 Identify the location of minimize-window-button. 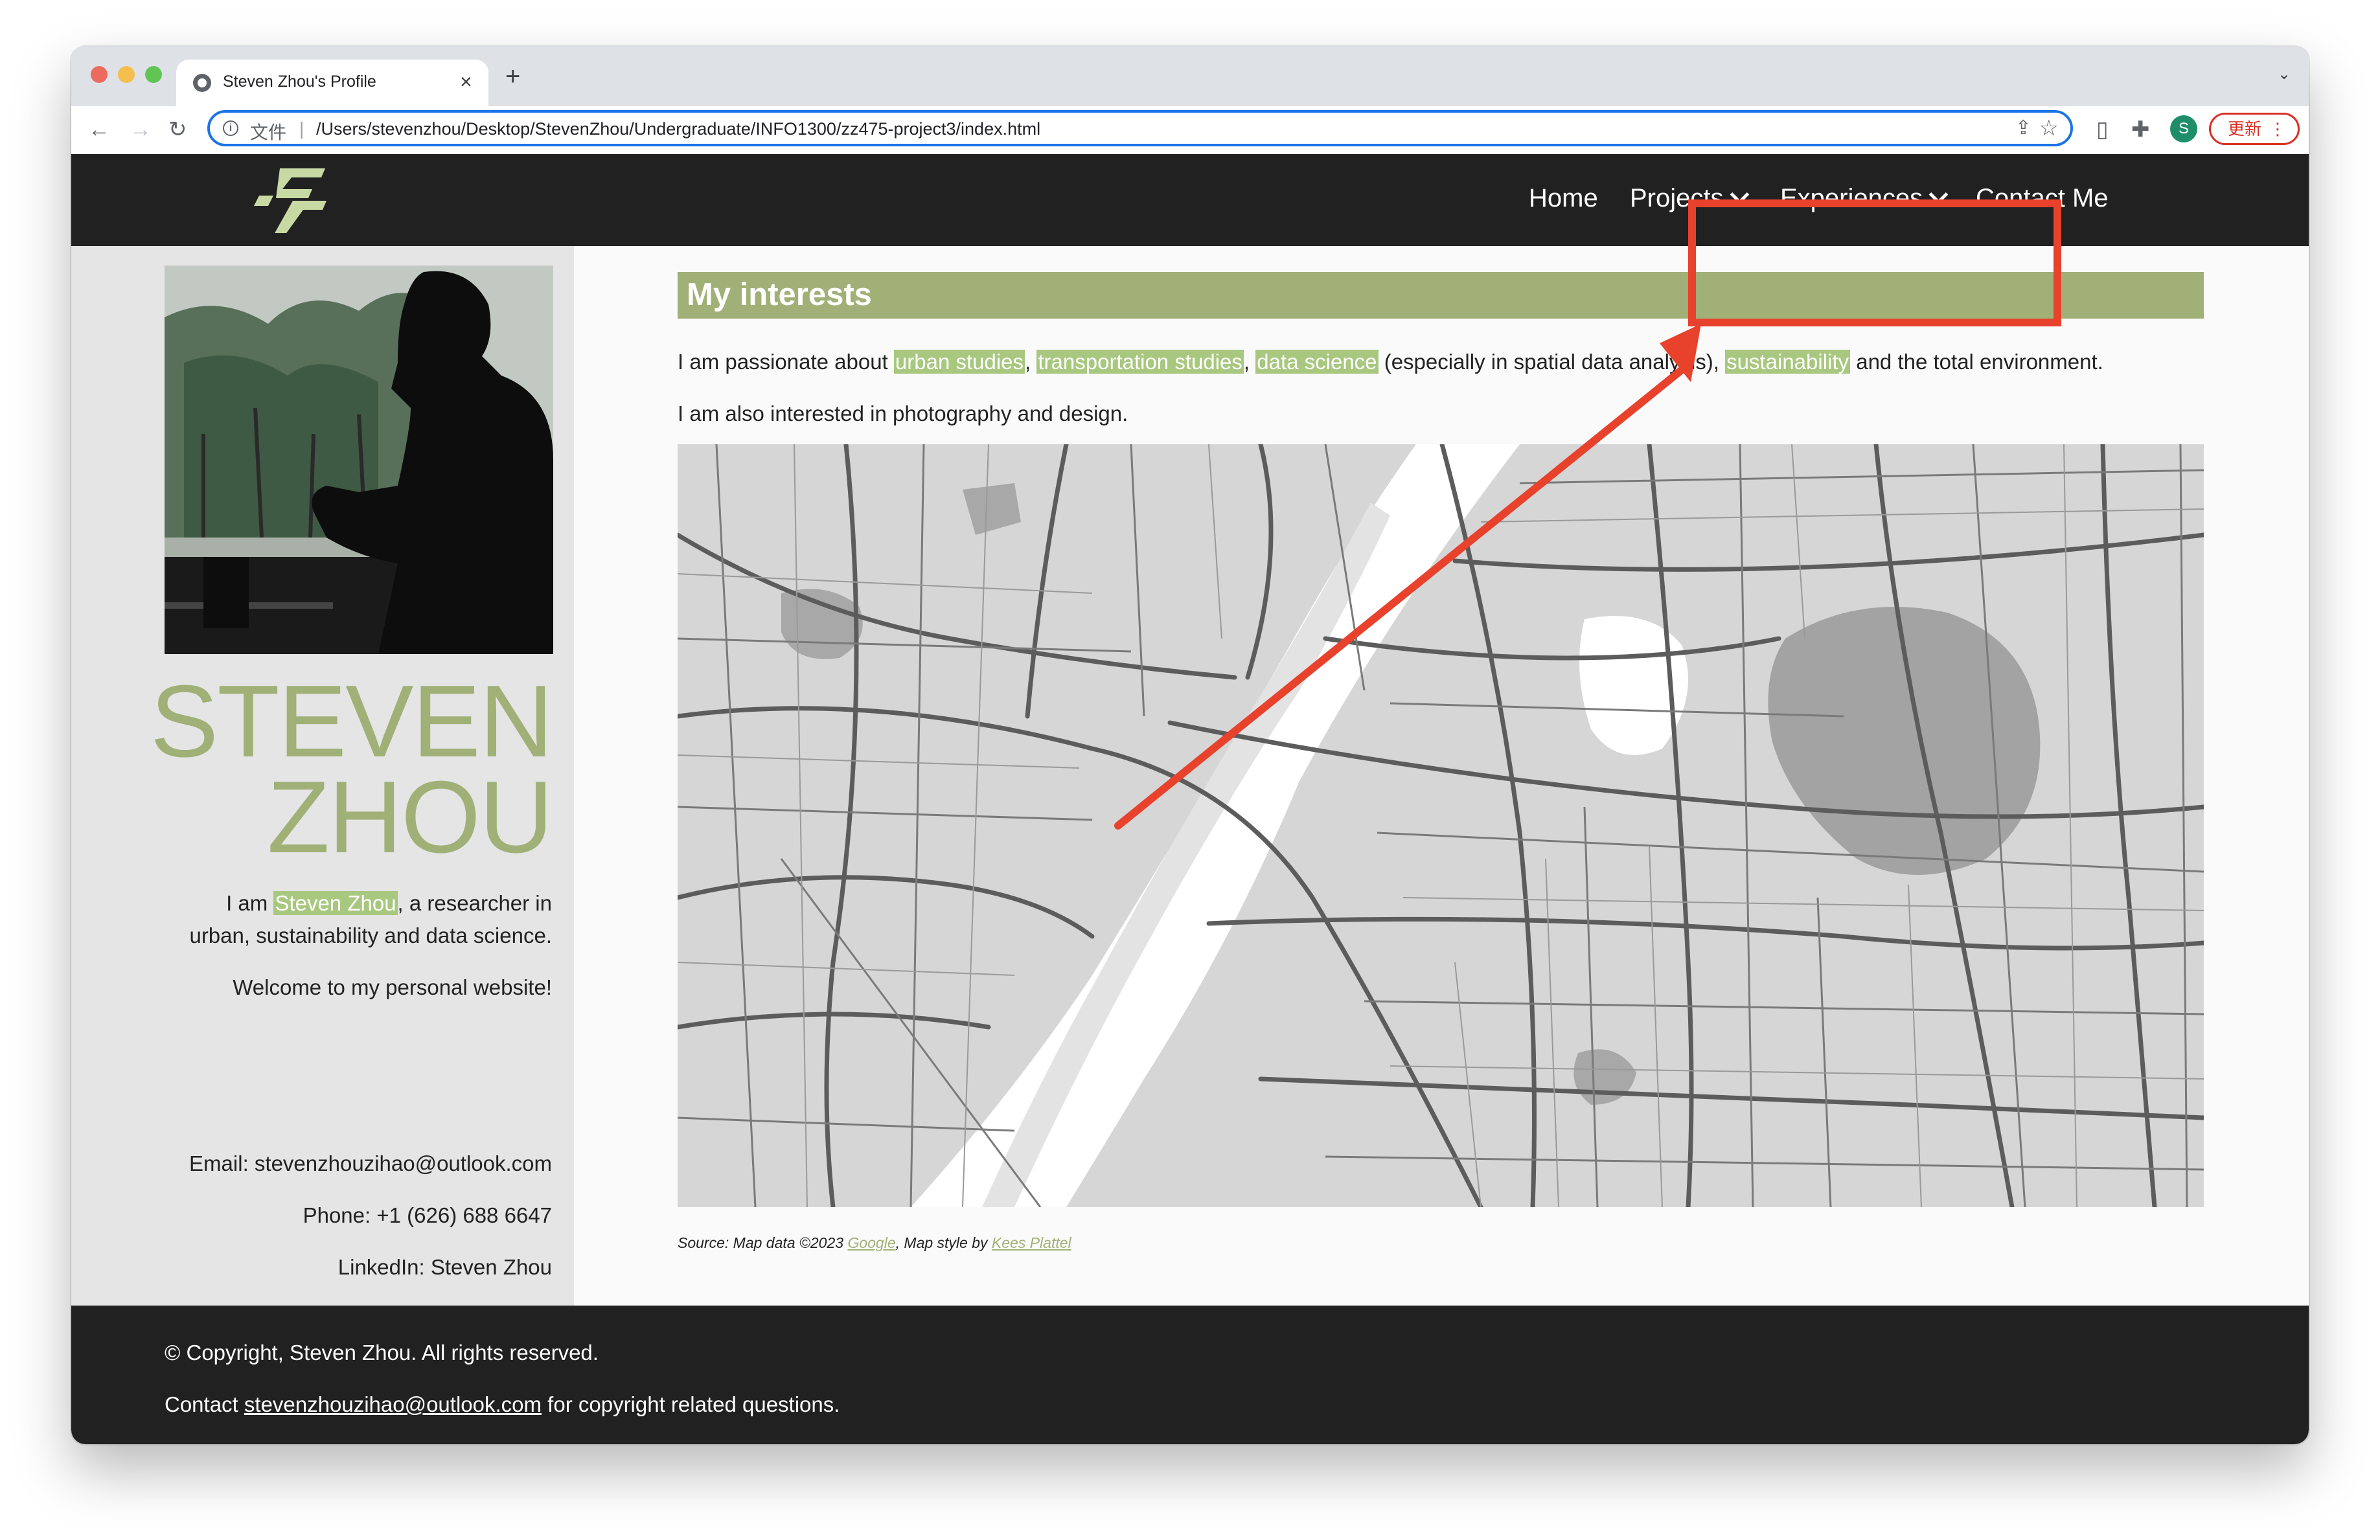
(127, 74).